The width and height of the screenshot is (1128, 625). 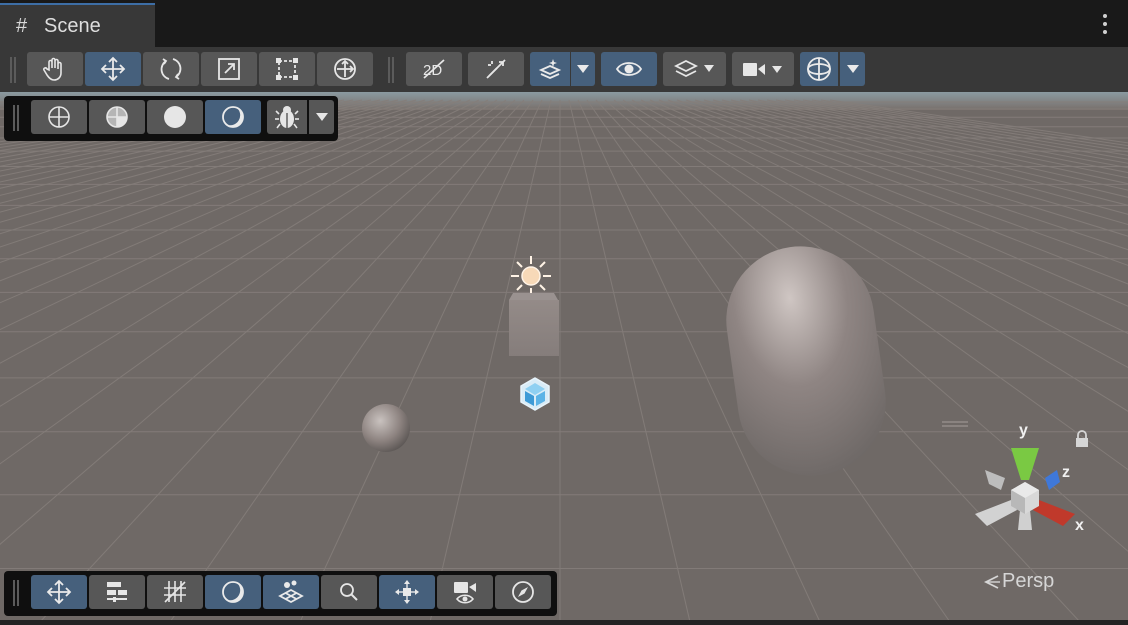 I want to click on orientation-button, so click(x=291, y=592).